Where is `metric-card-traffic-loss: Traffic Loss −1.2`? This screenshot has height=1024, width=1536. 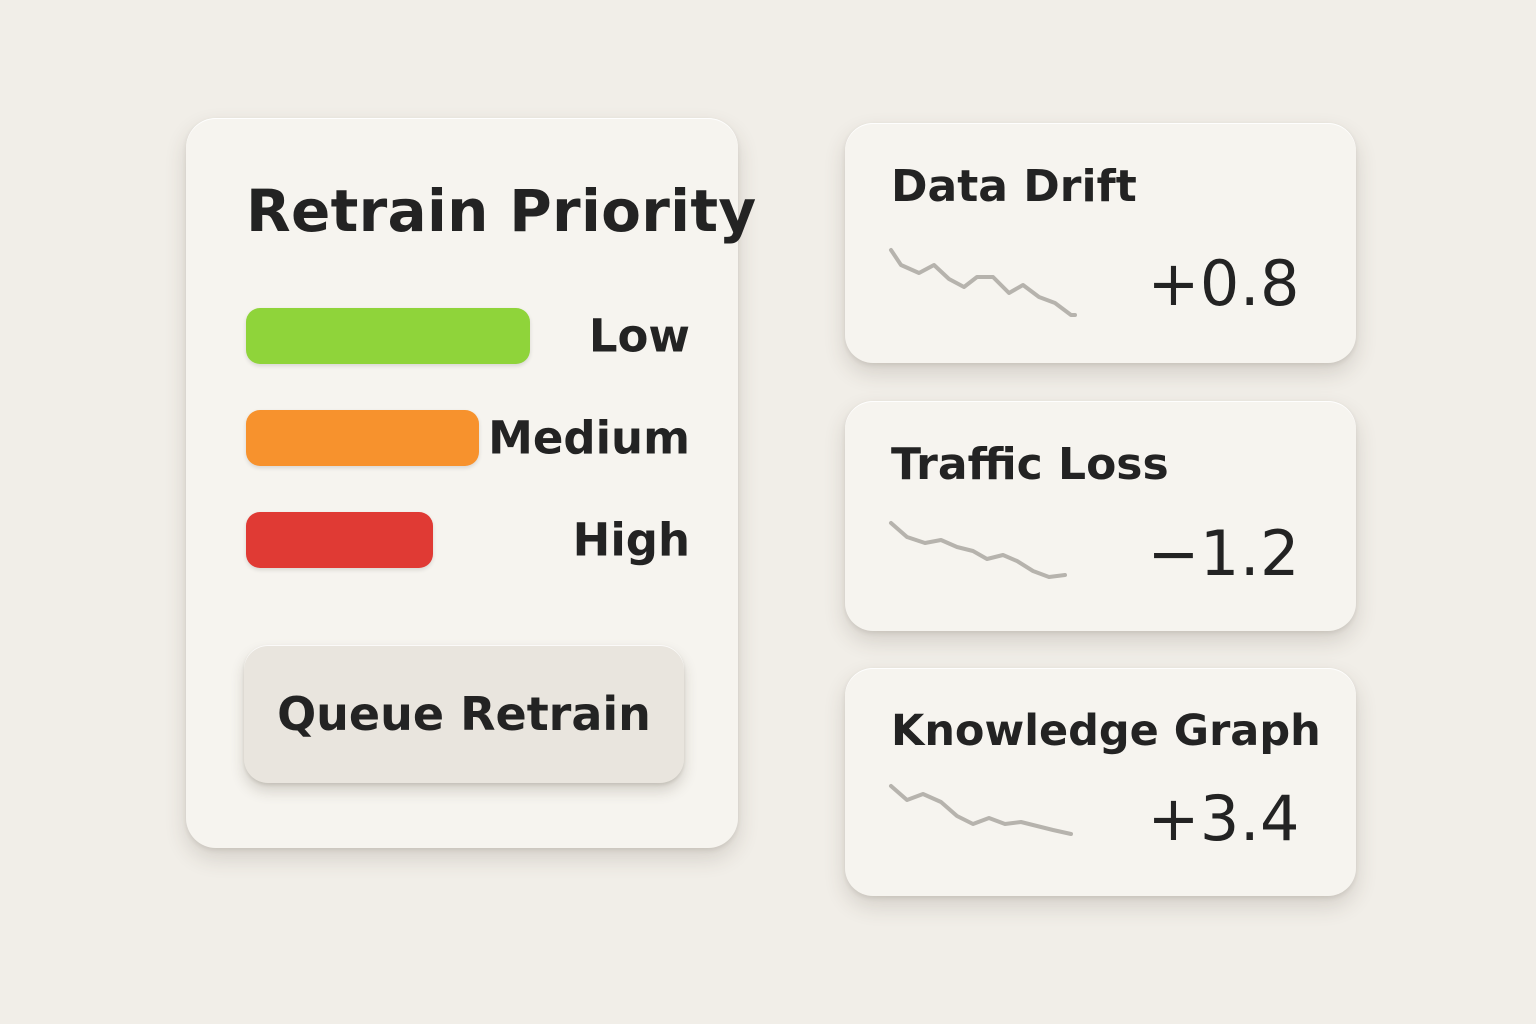 metric-card-traffic-loss: Traffic Loss −1.2 is located at coordinates (1100, 516).